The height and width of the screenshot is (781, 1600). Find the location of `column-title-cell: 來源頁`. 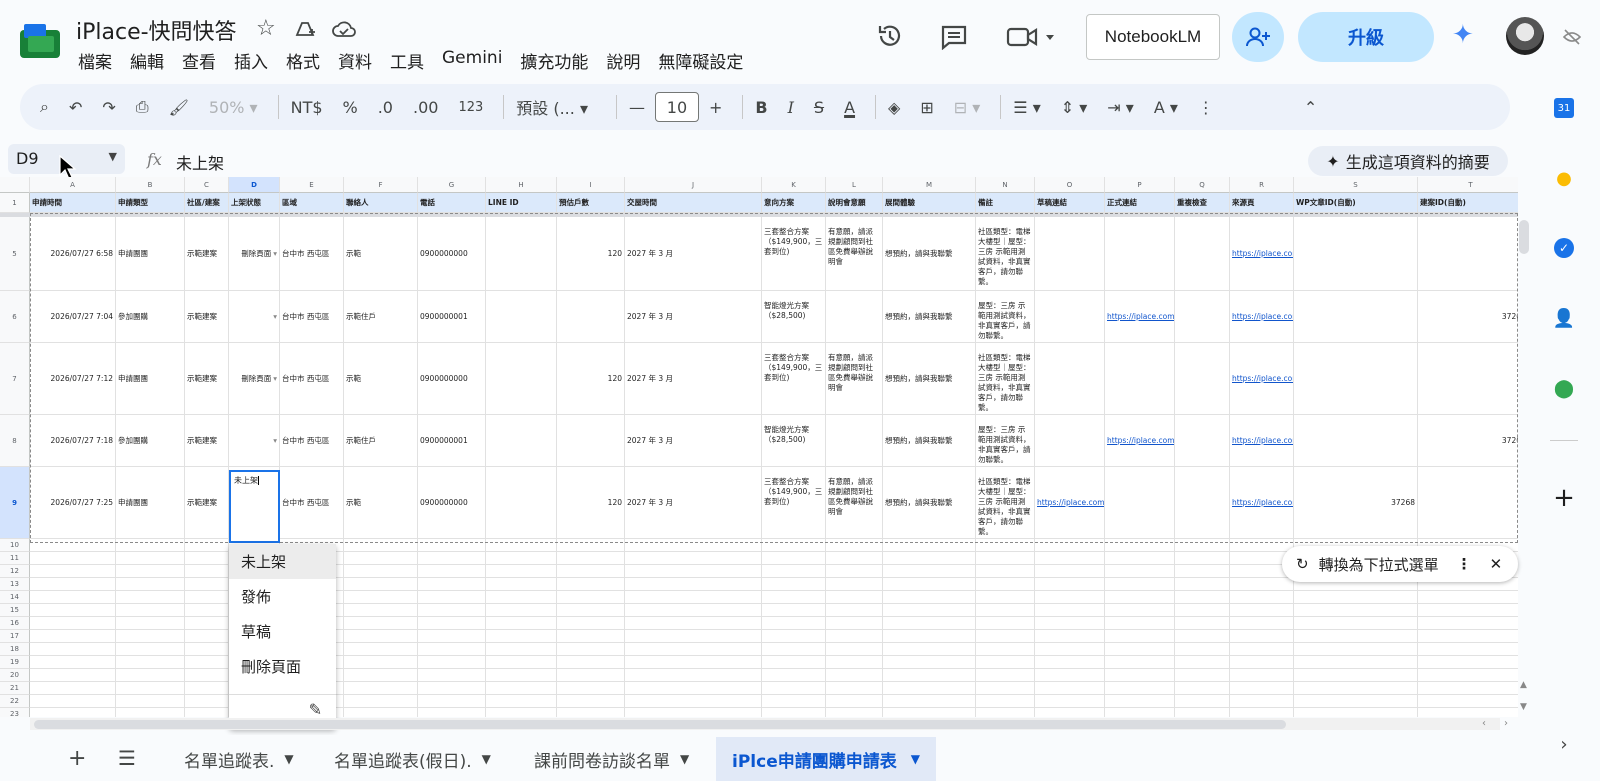

column-title-cell: 來源頁 is located at coordinates (1262, 203).